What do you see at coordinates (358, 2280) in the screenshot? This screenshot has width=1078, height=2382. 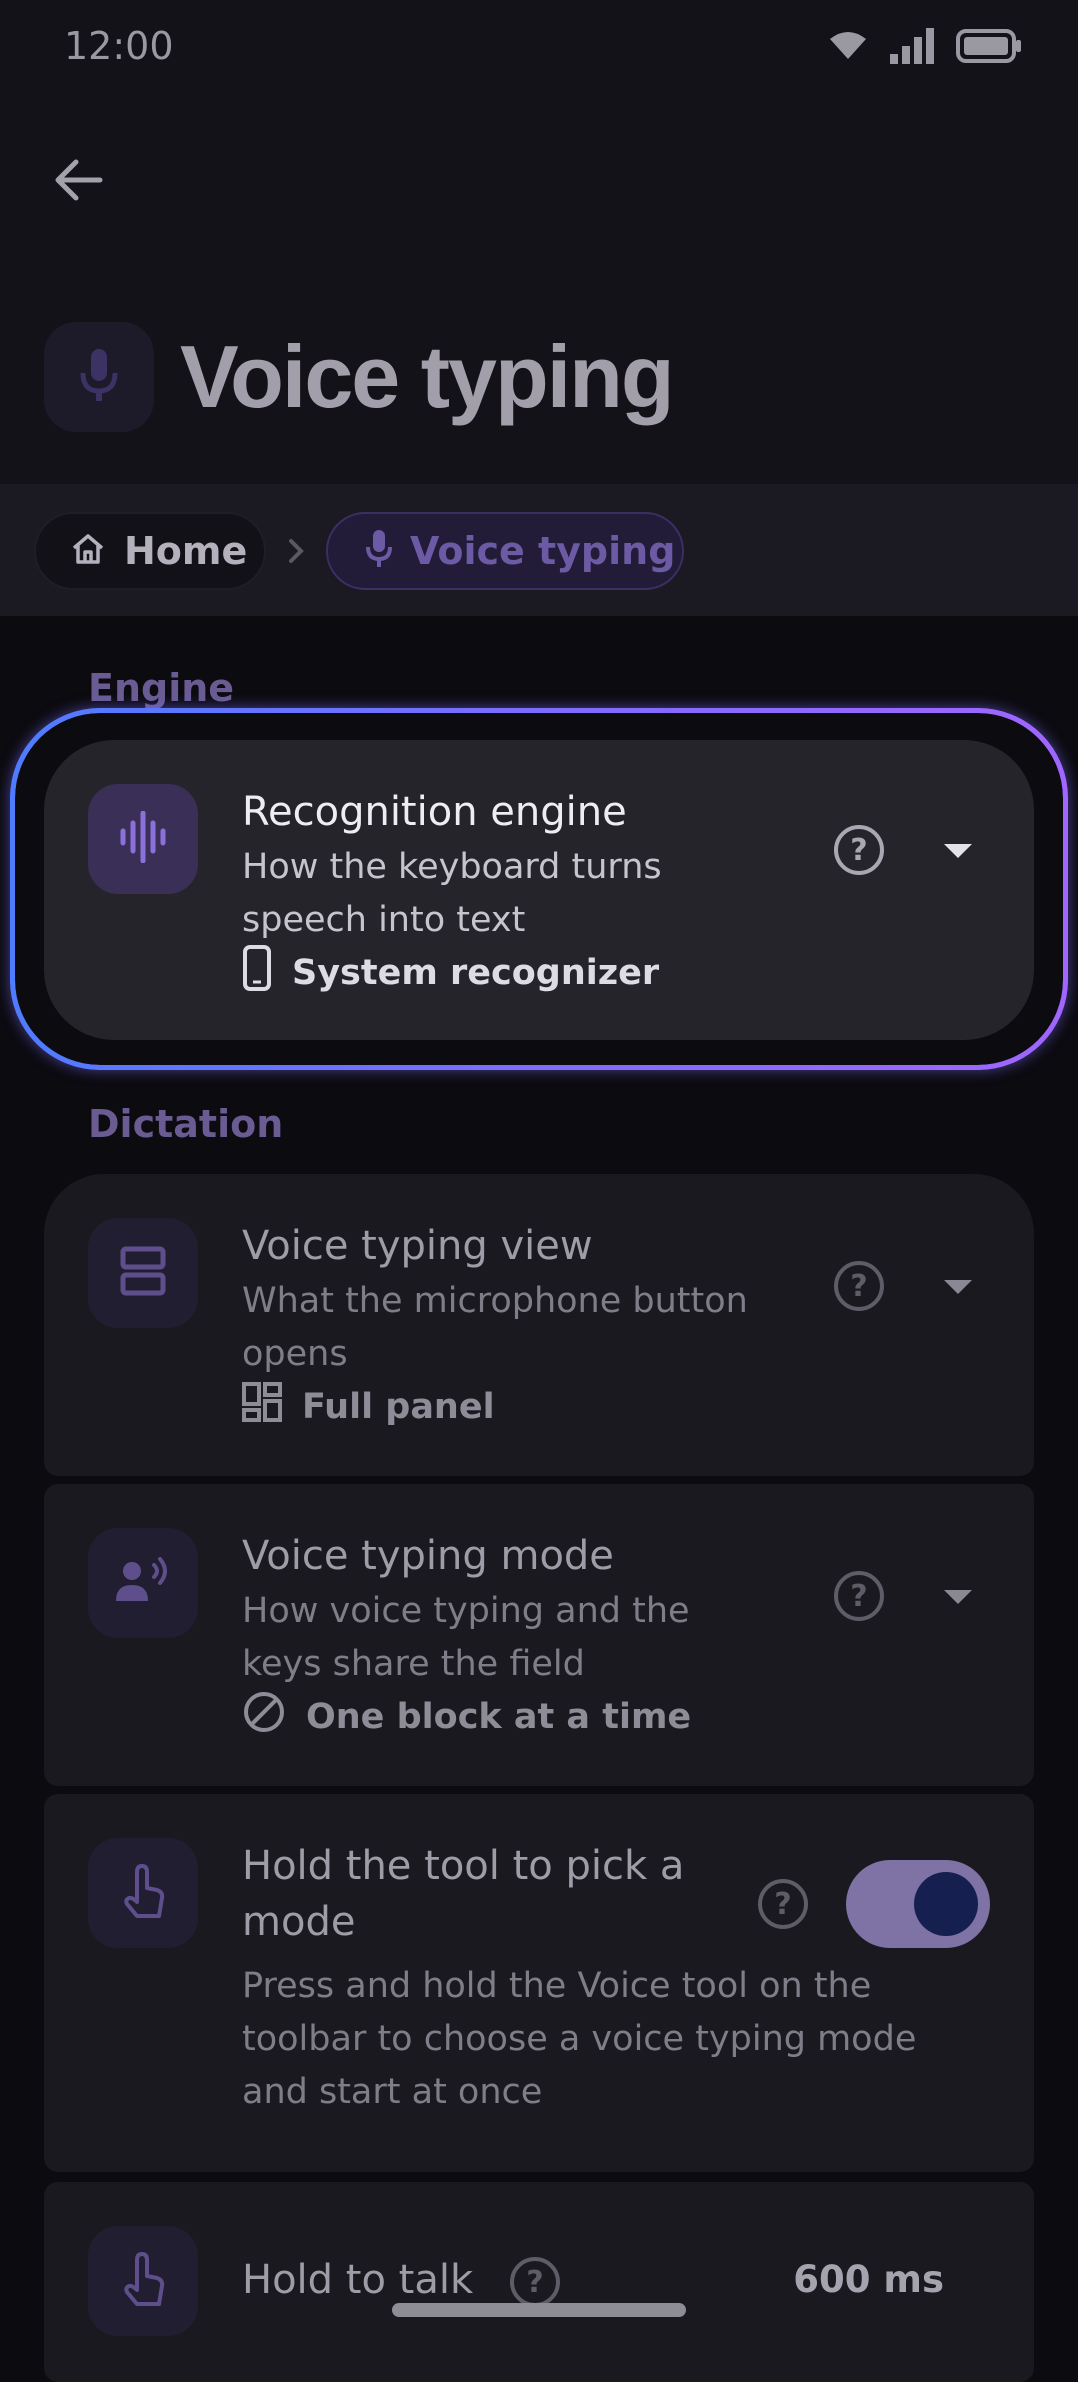 I see `setting-title: Hold to talk` at bounding box center [358, 2280].